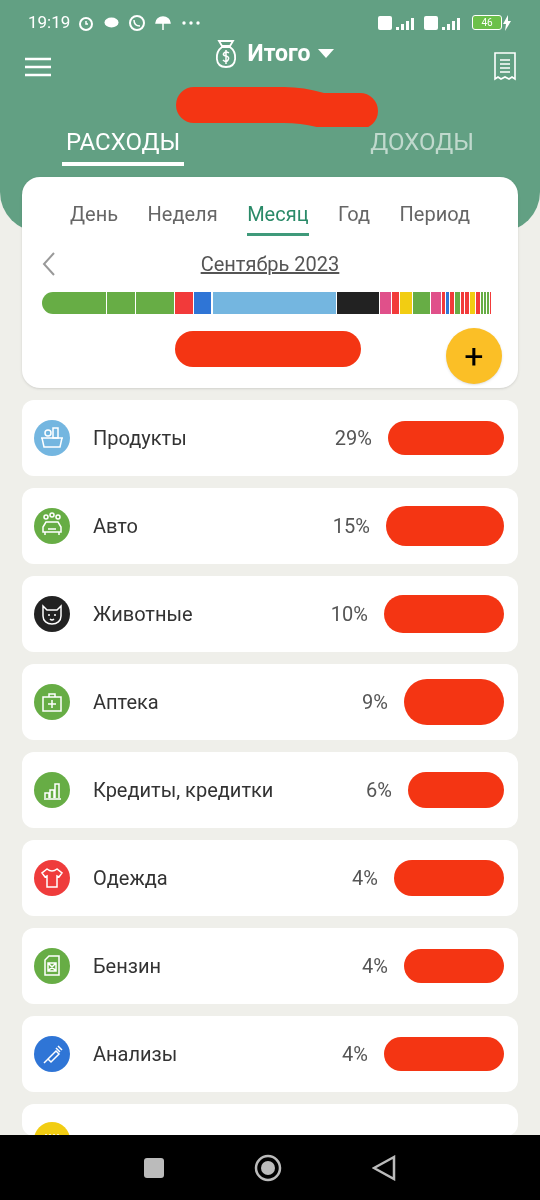 This screenshot has height=1200, width=540. Describe the element at coordinates (268, 1167) in the screenshot. I see `home-icon` at that location.